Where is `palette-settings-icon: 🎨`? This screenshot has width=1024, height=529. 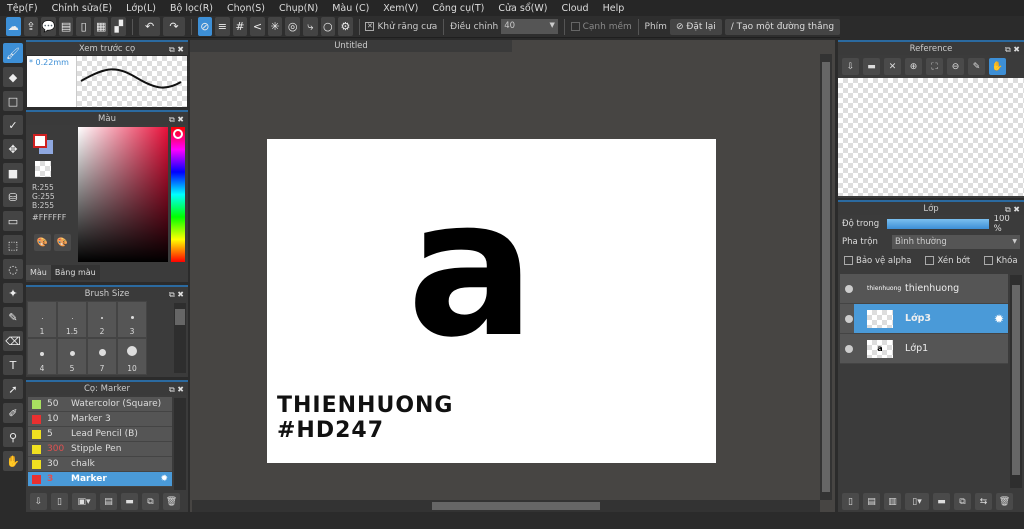 palette-settings-icon: 🎨 is located at coordinates (62, 242).